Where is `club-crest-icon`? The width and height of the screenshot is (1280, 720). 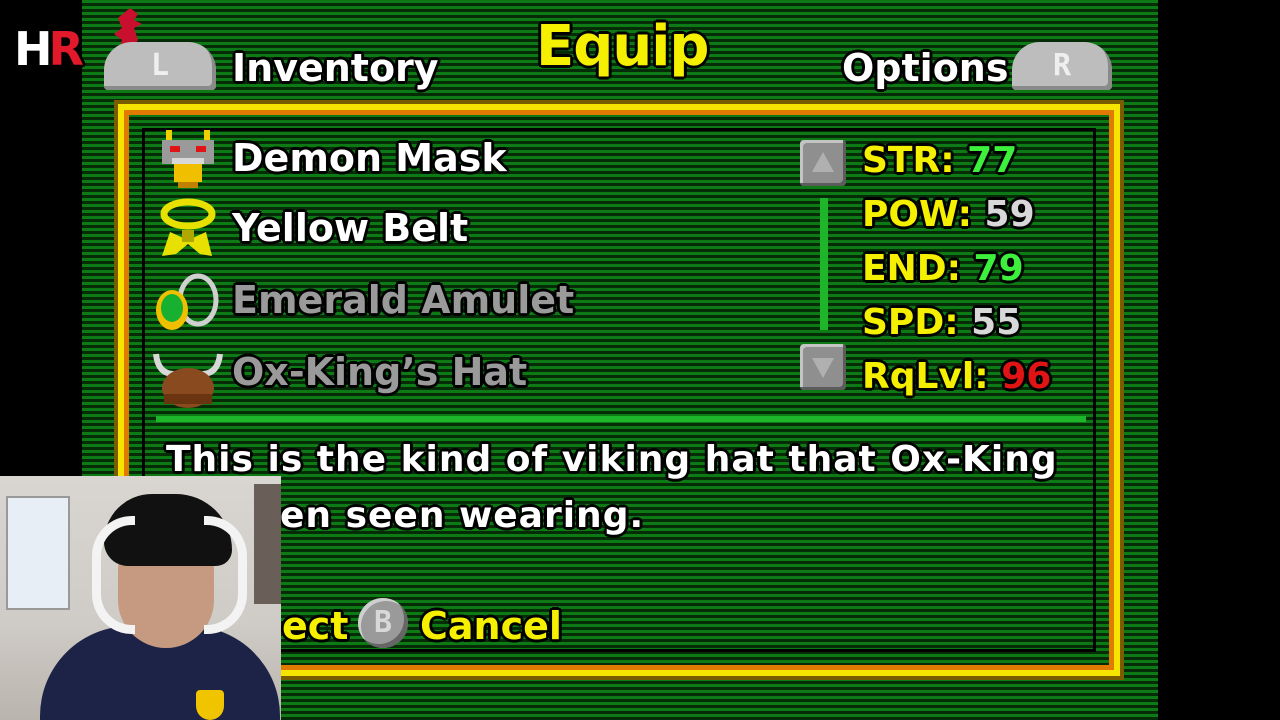 club-crest-icon is located at coordinates (210, 705).